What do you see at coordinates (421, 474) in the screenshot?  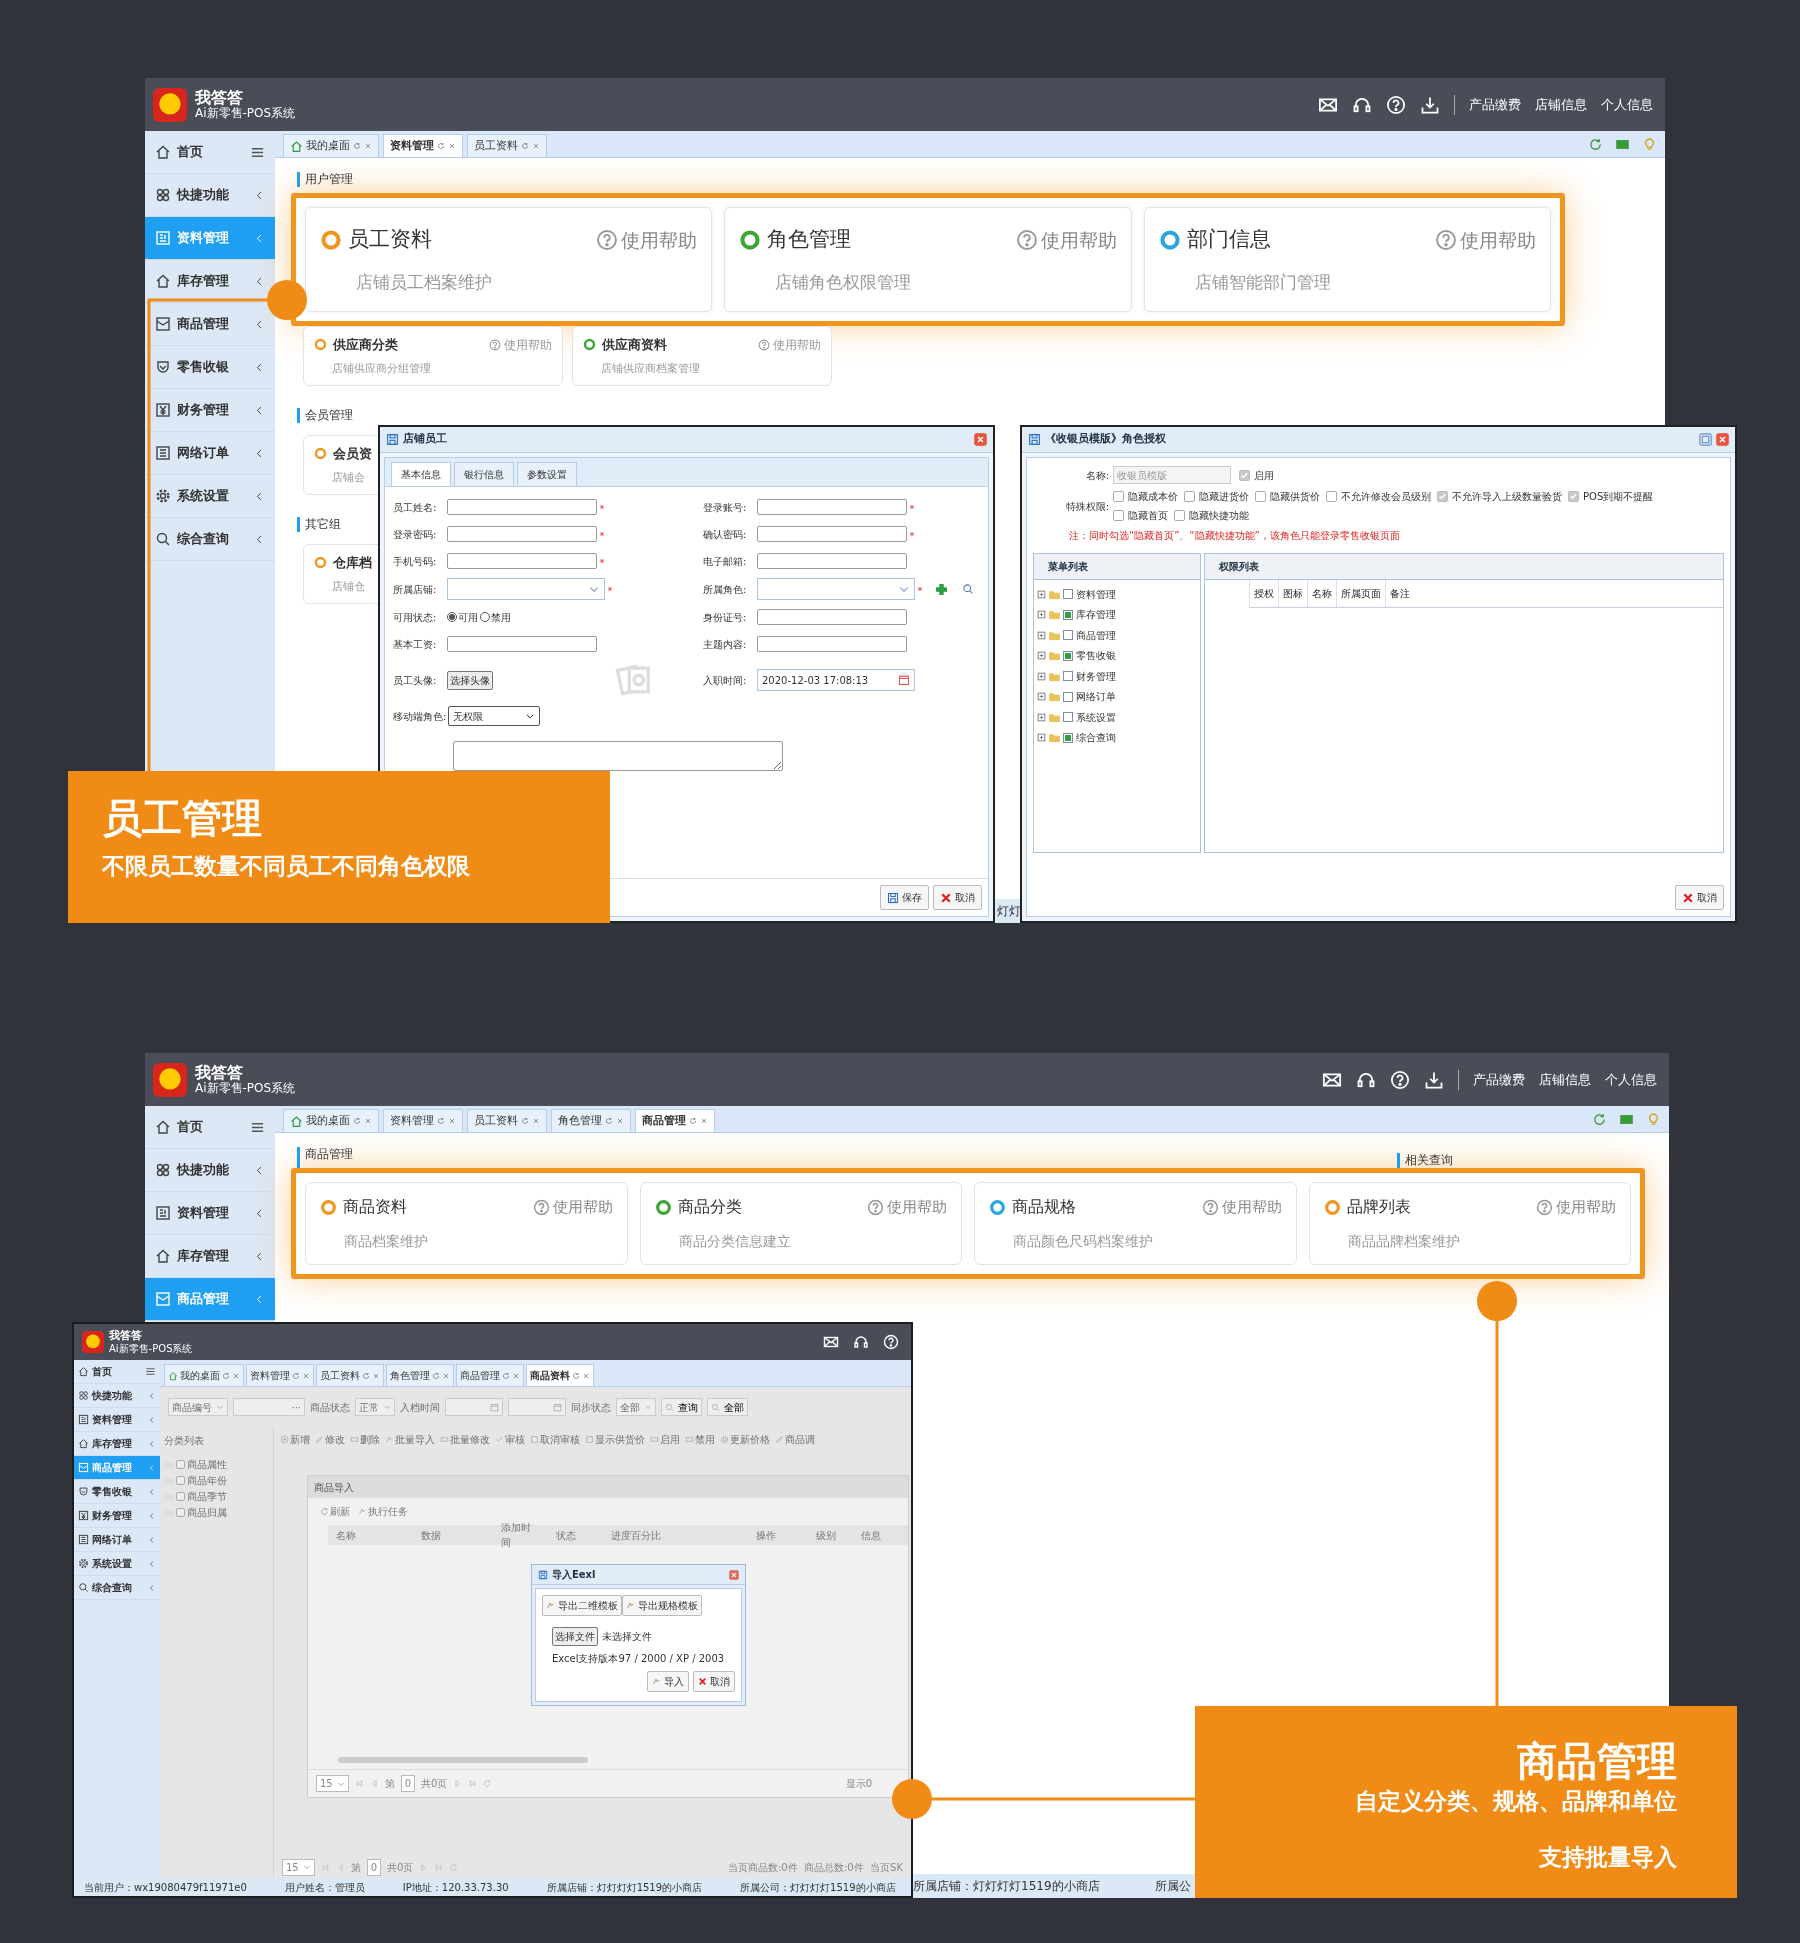 I see `tab: 基本信息` at bounding box center [421, 474].